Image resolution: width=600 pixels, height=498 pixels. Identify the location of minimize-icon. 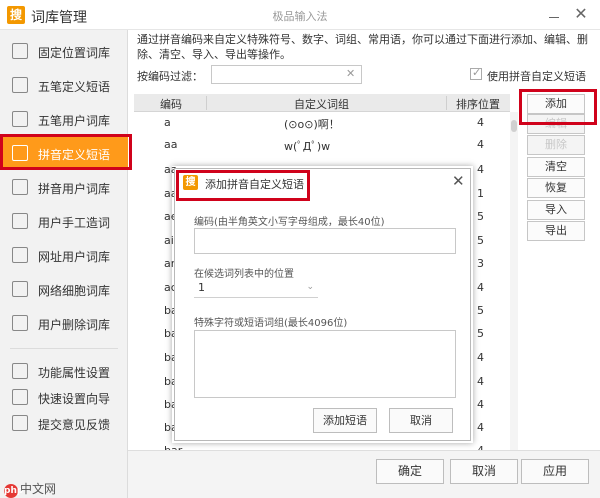
(554, 15).